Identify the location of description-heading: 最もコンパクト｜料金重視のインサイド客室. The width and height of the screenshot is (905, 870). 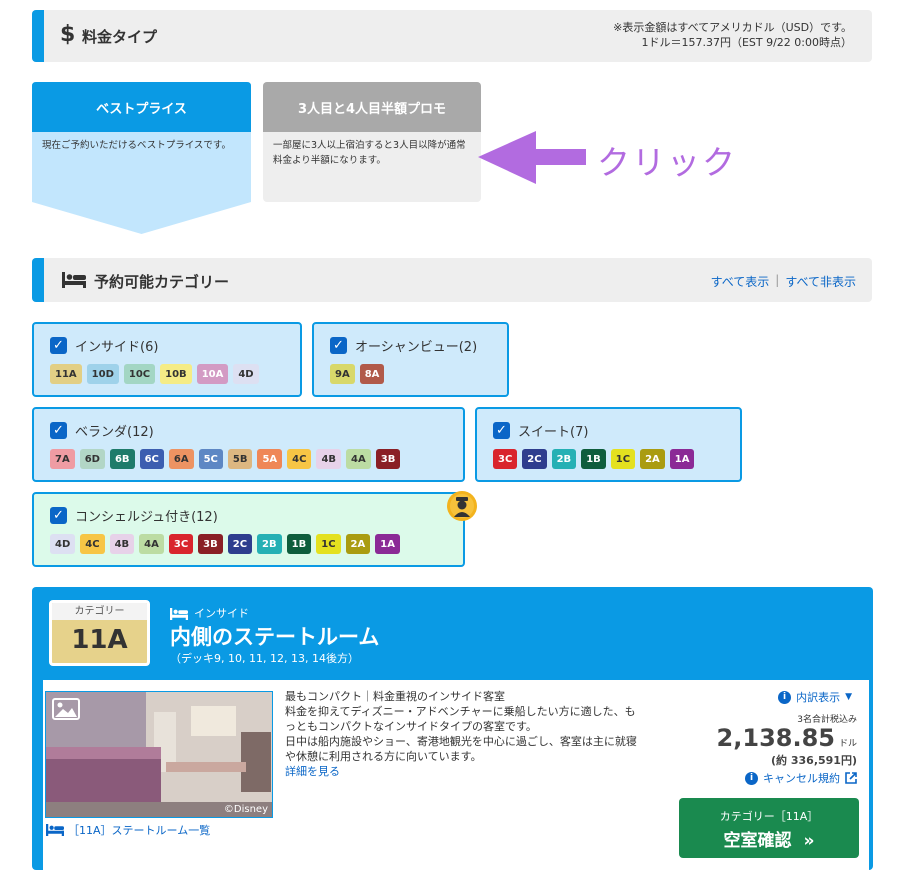
(395, 696).